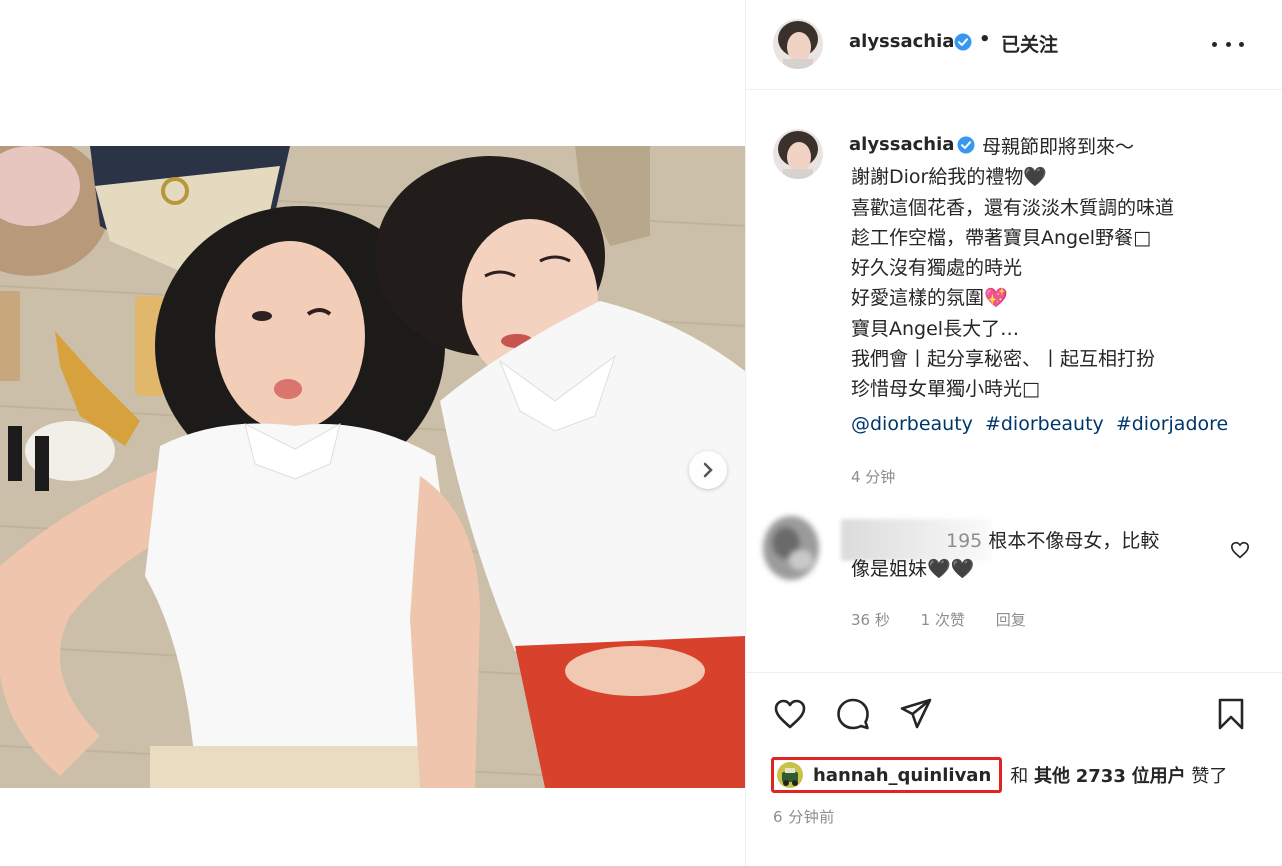 Image resolution: width=1282 pixels, height=866 pixels. What do you see at coordinates (1172, 424) in the screenshot?
I see `hashtag-link: #diorjadore` at bounding box center [1172, 424].